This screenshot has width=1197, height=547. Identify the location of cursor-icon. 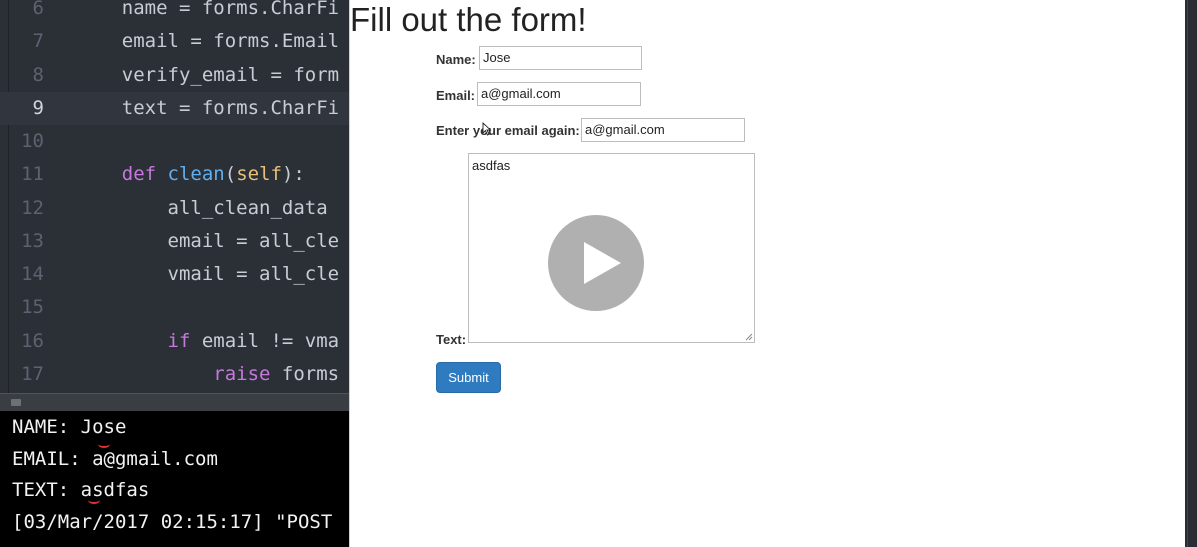
(487, 129).